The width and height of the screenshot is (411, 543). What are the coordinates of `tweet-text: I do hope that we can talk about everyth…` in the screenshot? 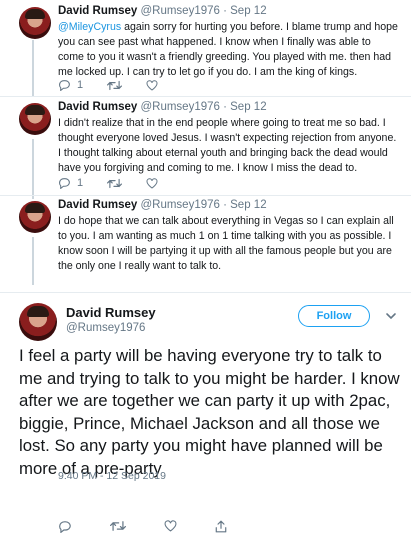 It's located at (226, 243).